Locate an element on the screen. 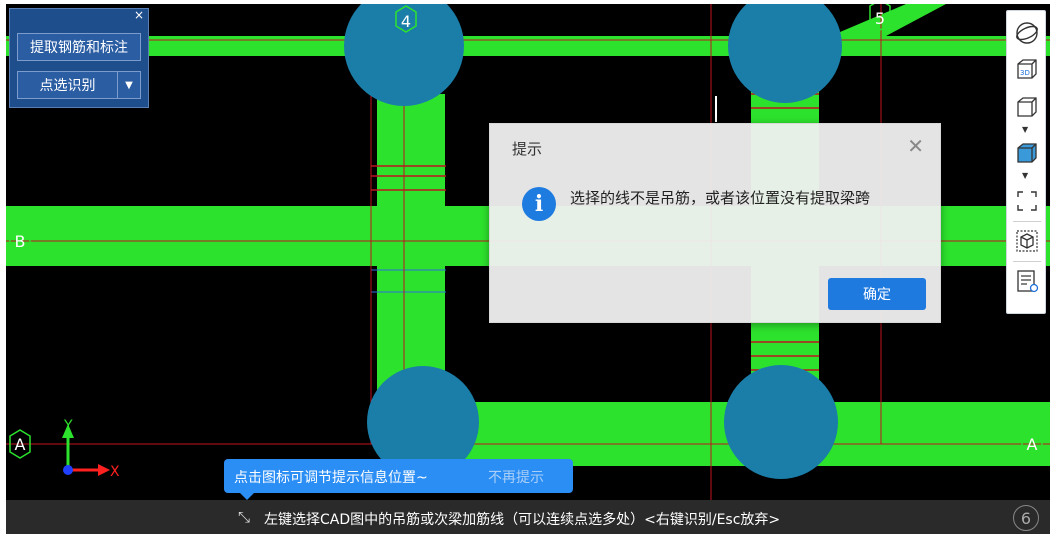 The height and width of the screenshot is (534, 1057). status-instruction: 左键选择CAD图中的吊筋或次梁加筋线（可以连续点选多处）<右键识别/Esc放弃> is located at coordinates (522, 520).